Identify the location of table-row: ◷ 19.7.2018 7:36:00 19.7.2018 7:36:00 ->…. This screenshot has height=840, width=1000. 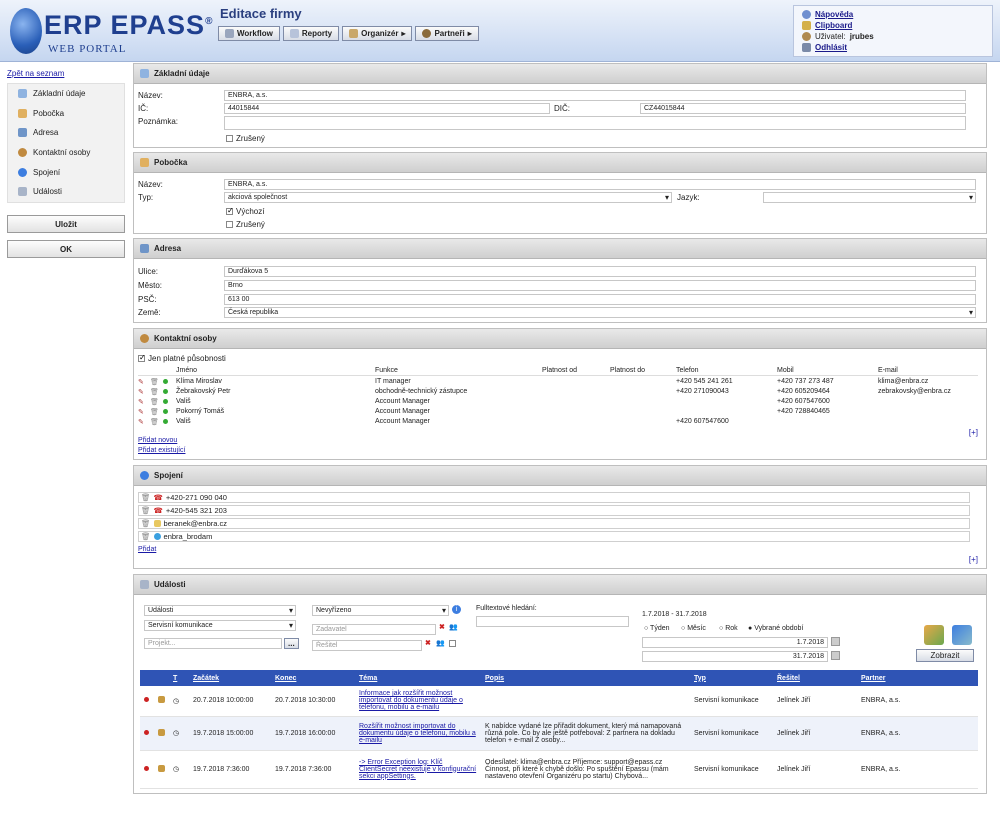
(559, 769).